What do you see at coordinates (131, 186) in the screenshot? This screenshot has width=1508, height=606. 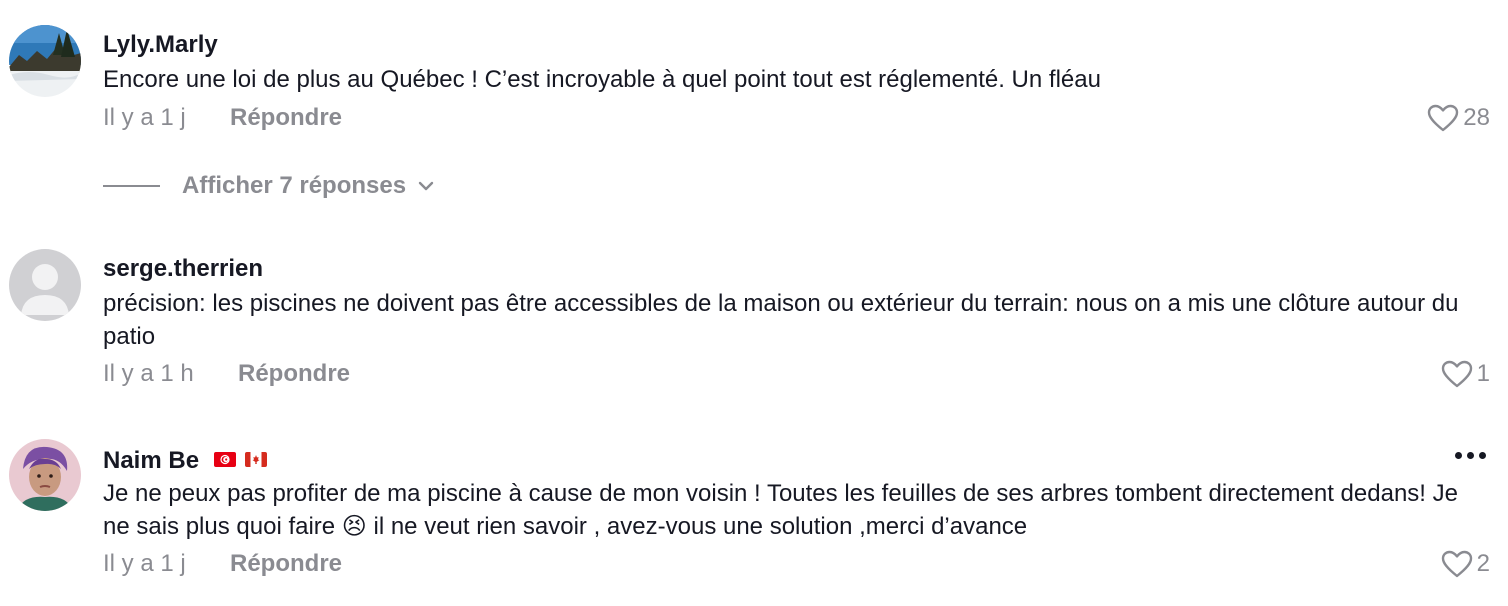 I see `divider-line` at bounding box center [131, 186].